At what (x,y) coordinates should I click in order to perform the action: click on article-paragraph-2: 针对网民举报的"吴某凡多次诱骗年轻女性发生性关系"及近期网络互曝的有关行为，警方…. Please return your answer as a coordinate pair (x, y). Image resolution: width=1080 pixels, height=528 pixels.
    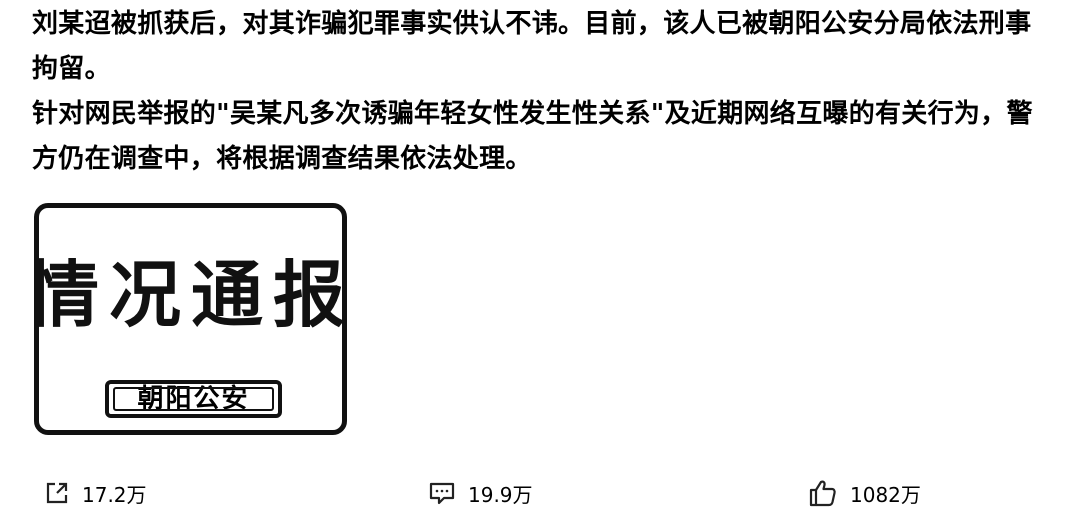
    Looking at the image, I should click on (532, 136).